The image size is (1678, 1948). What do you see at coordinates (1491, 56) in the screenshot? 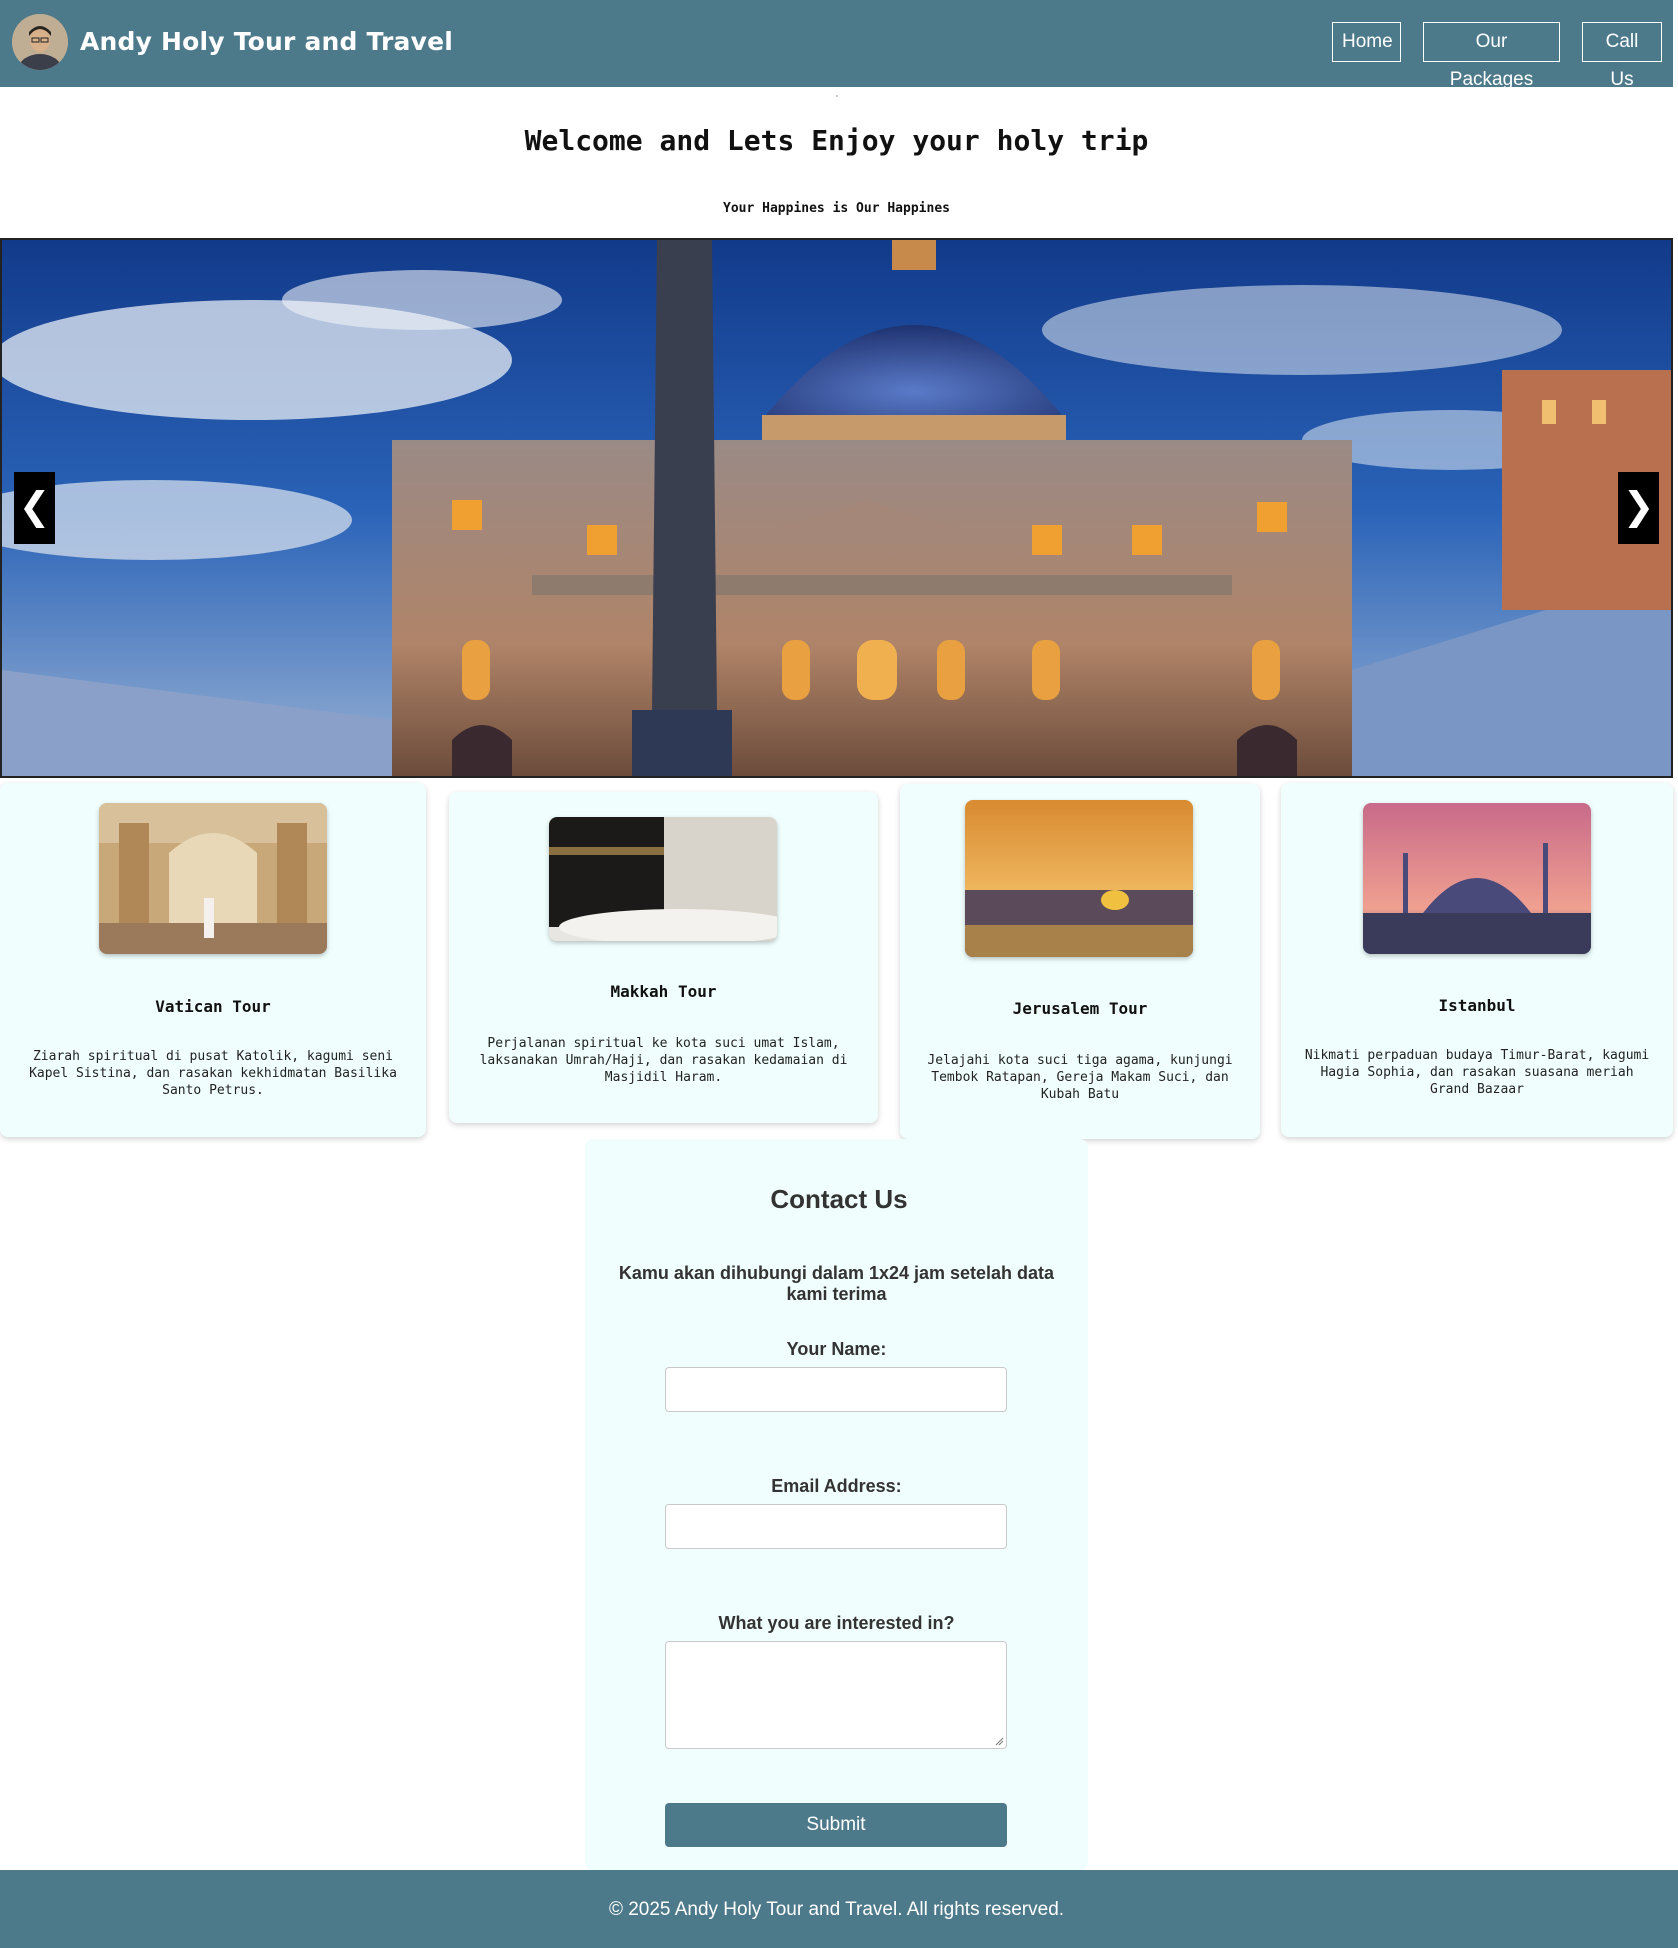
I see `nav-packages-button: Our Packages` at bounding box center [1491, 56].